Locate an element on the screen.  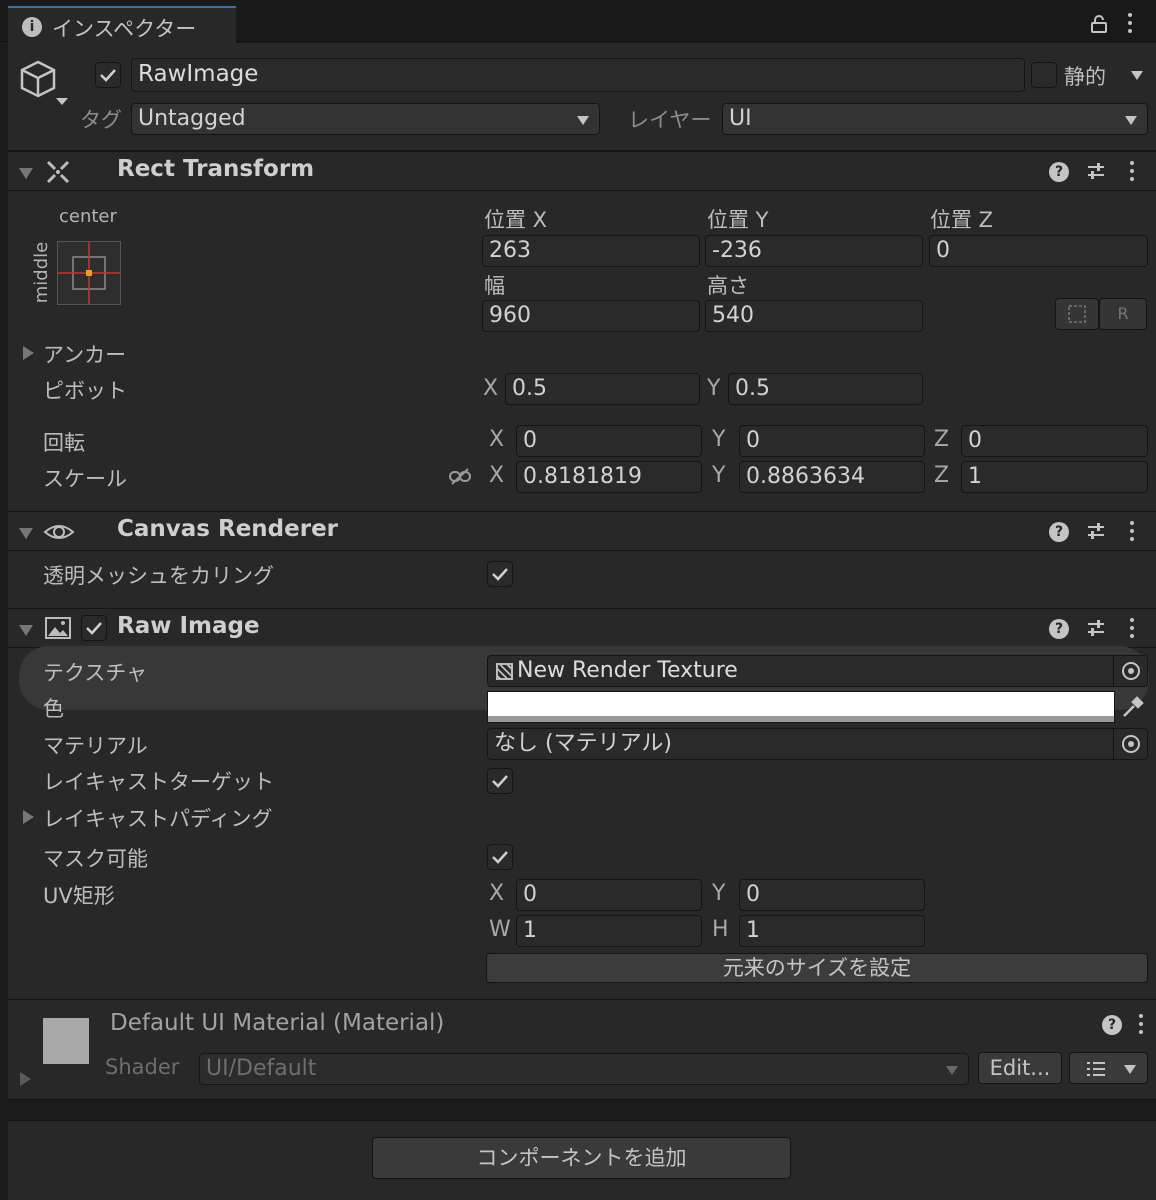
scale-x-input: 0.8181819 is located at coordinates (609, 477).